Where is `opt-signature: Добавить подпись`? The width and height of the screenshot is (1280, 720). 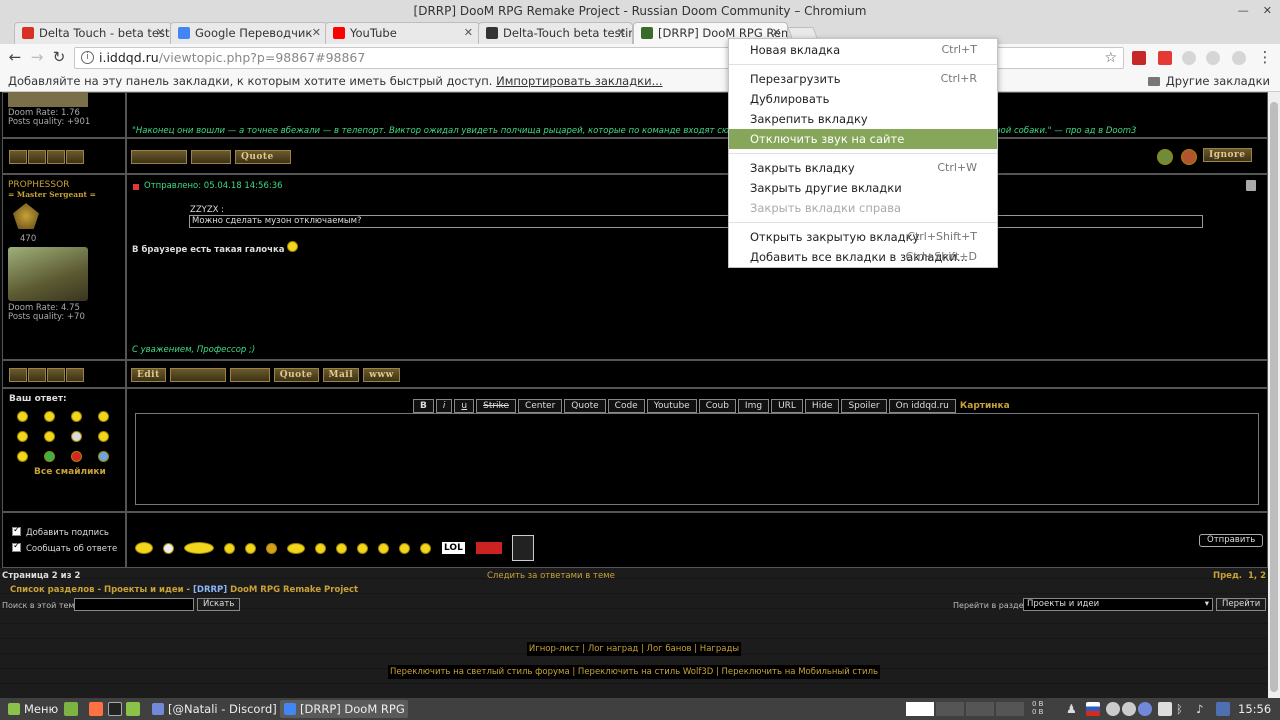 opt-signature: Добавить подпись is located at coordinates (60, 531).